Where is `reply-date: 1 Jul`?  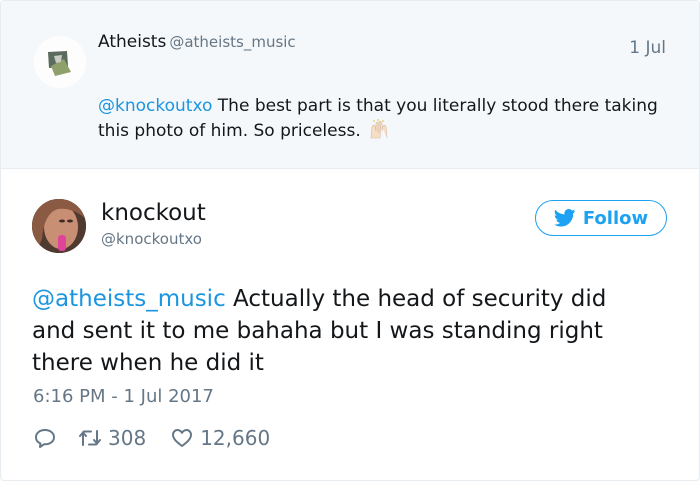
reply-date: 1 Jul is located at coordinates (647, 48).